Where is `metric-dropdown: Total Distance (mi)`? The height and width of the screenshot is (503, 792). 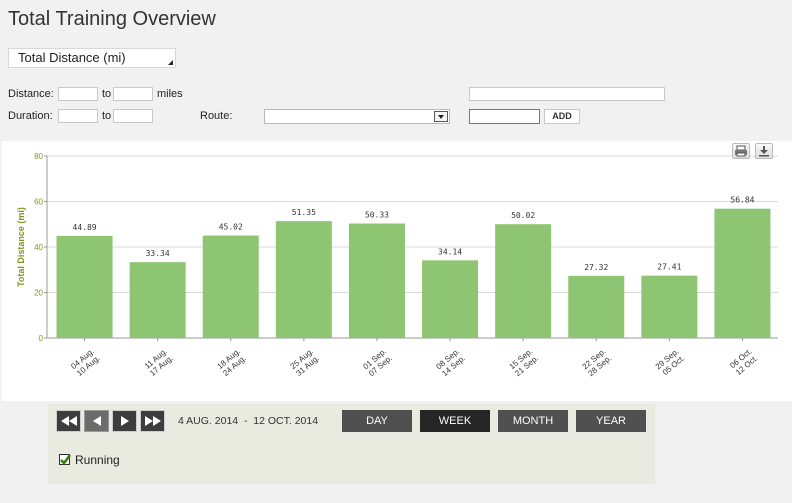
metric-dropdown: Total Distance (mi) is located at coordinates (92, 58).